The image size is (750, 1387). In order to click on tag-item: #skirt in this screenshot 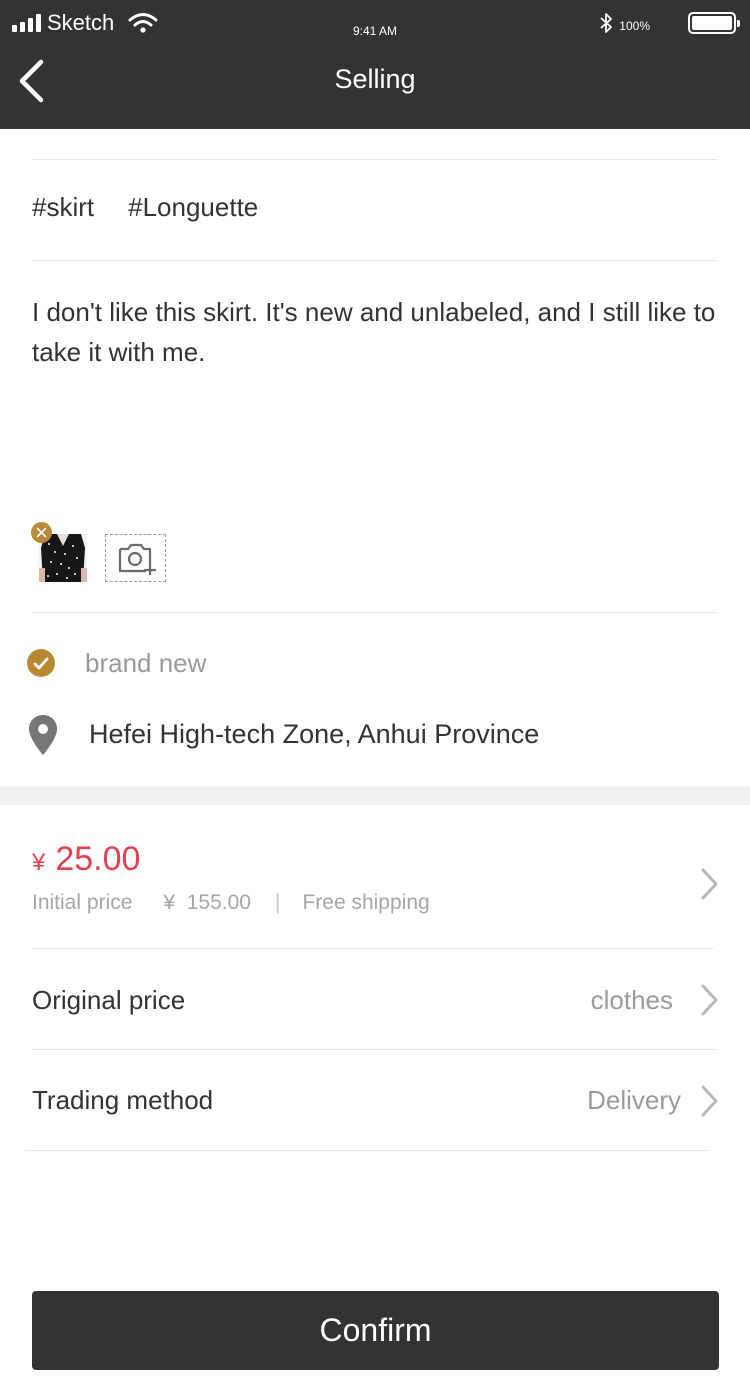, I will do `click(63, 207)`.